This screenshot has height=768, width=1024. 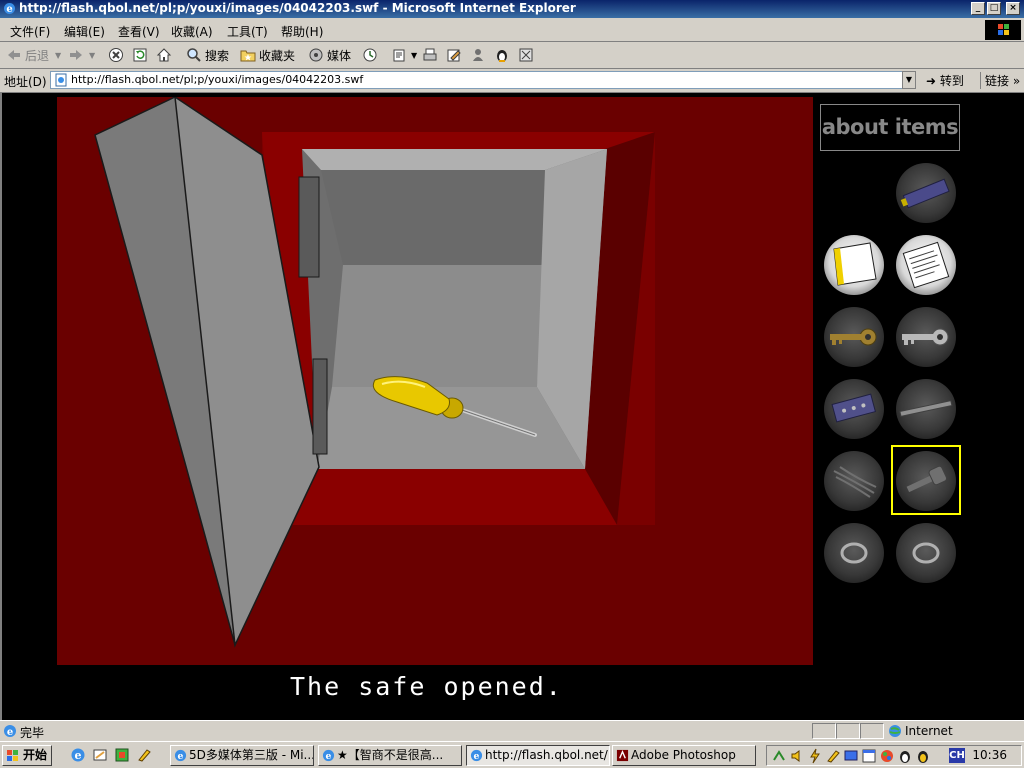 I want to click on edit-icon, so click(x=454, y=55).